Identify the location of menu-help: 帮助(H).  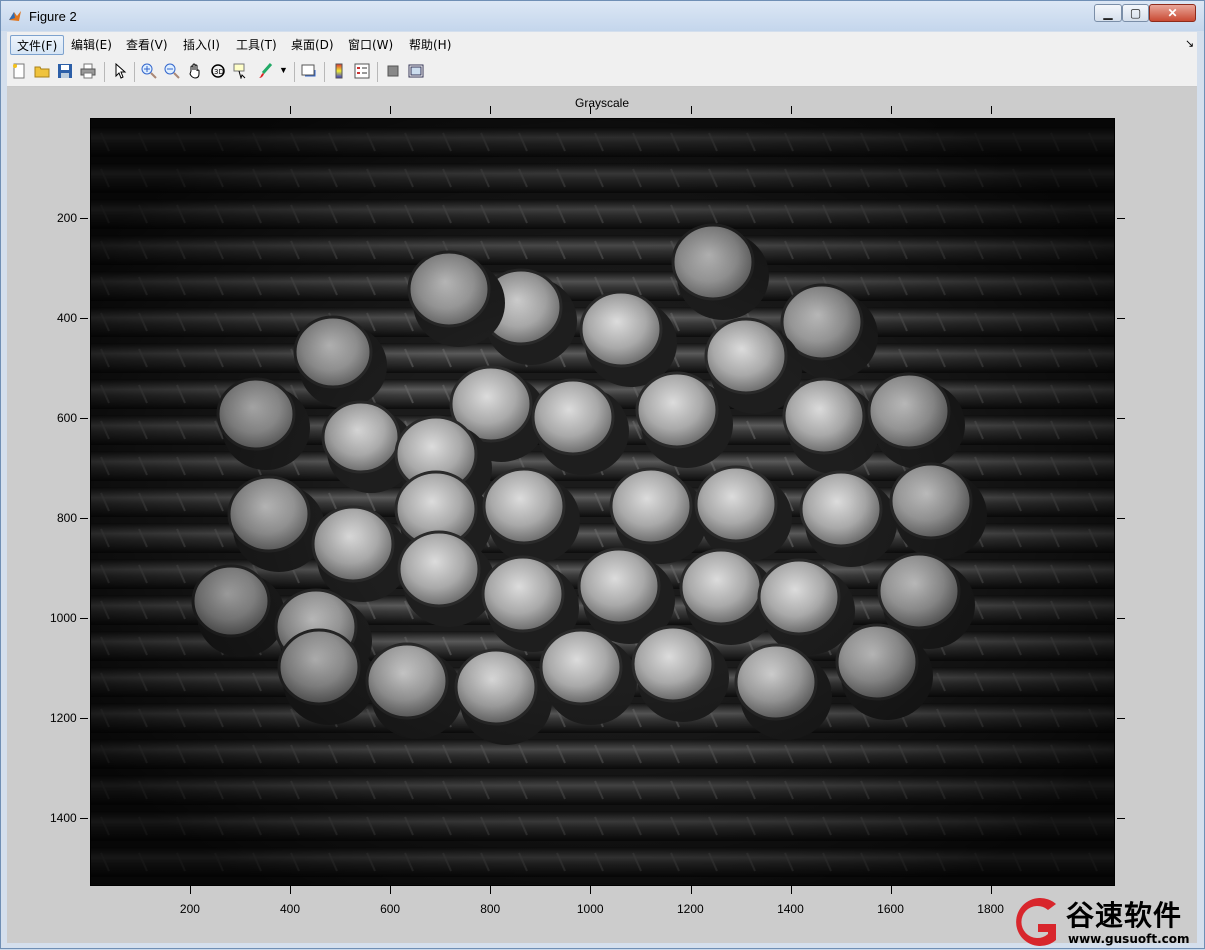
(430, 45).